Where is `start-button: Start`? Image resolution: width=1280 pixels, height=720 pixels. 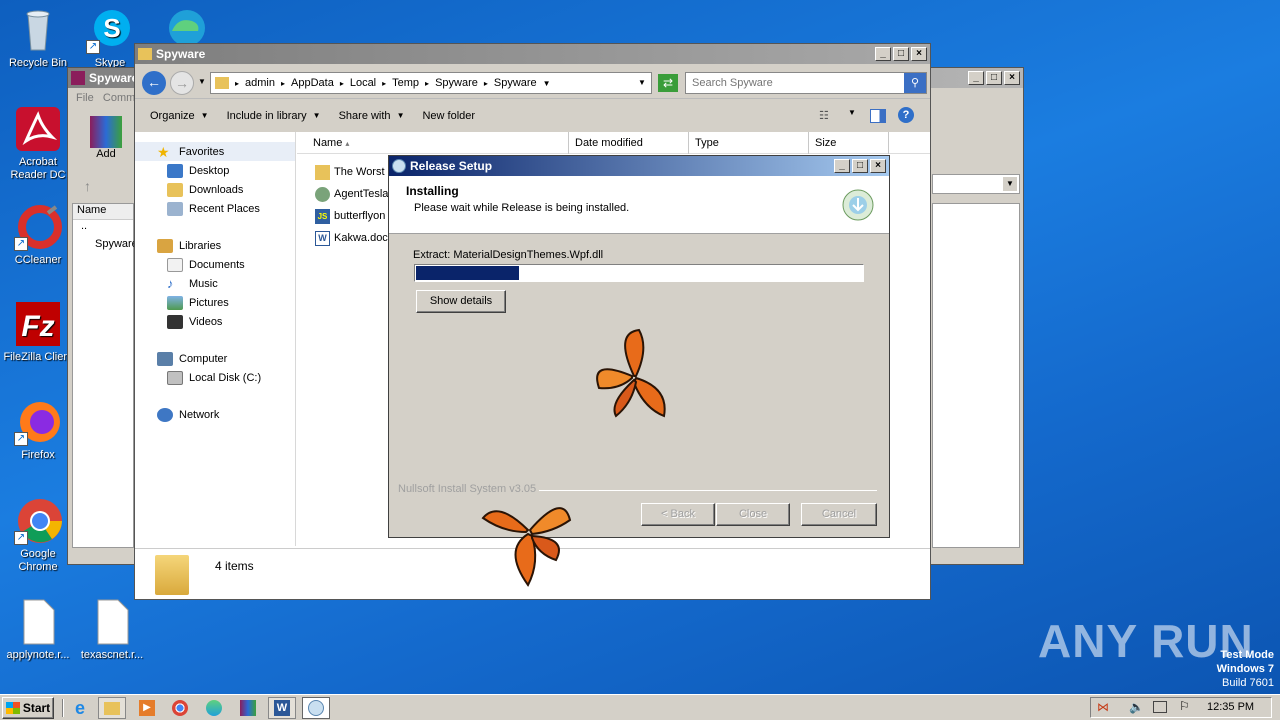
start-button: Start is located at coordinates (28, 708).